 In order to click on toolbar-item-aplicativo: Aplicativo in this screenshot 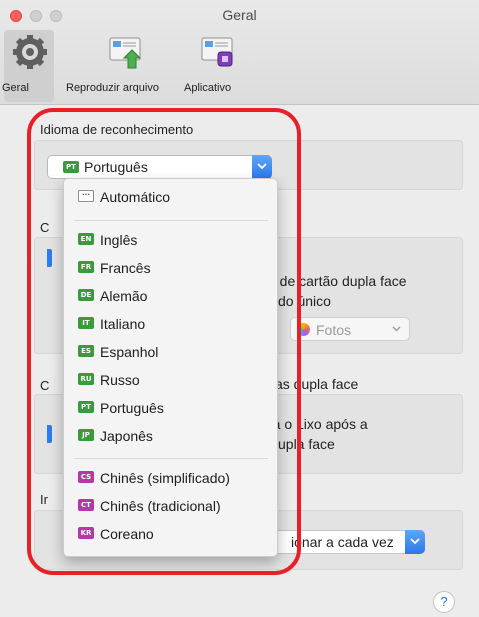, I will do `click(213, 64)`.